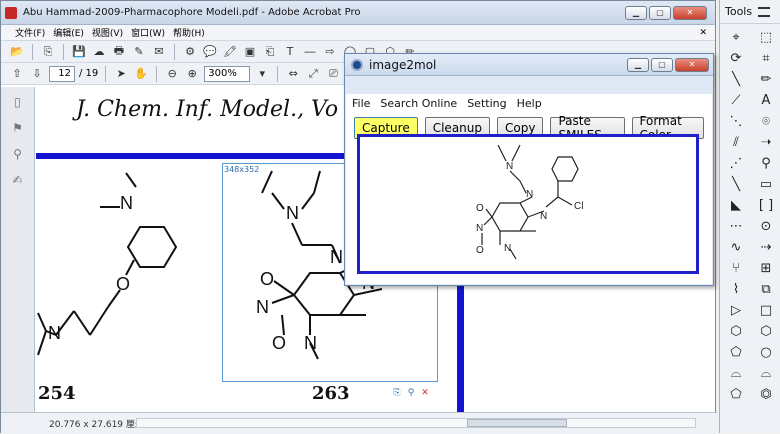  What do you see at coordinates (703, 33) in the screenshot?
I see `close-document-icon: ✕` at bounding box center [703, 33].